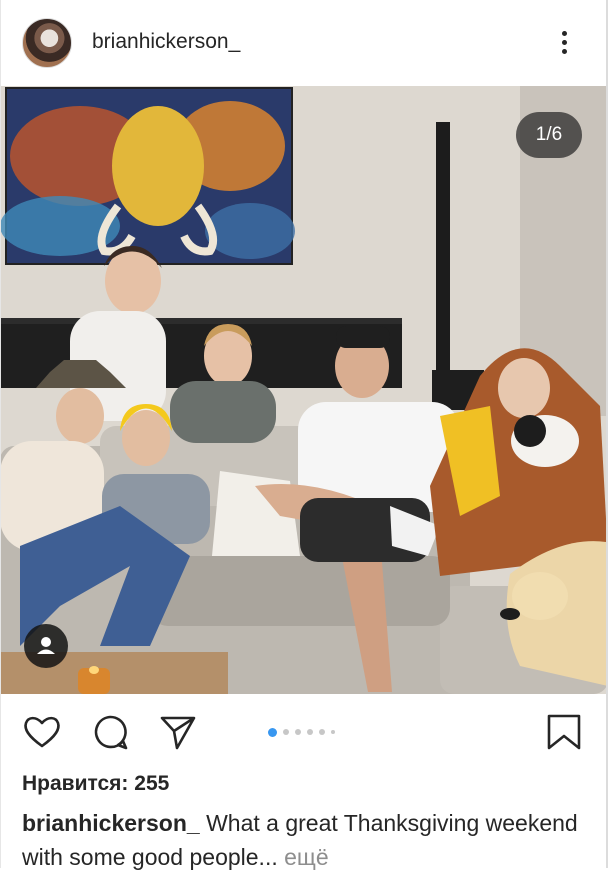  Describe the element at coordinates (166, 42) in the screenshot. I see `username-link: brianhickerson_` at that location.